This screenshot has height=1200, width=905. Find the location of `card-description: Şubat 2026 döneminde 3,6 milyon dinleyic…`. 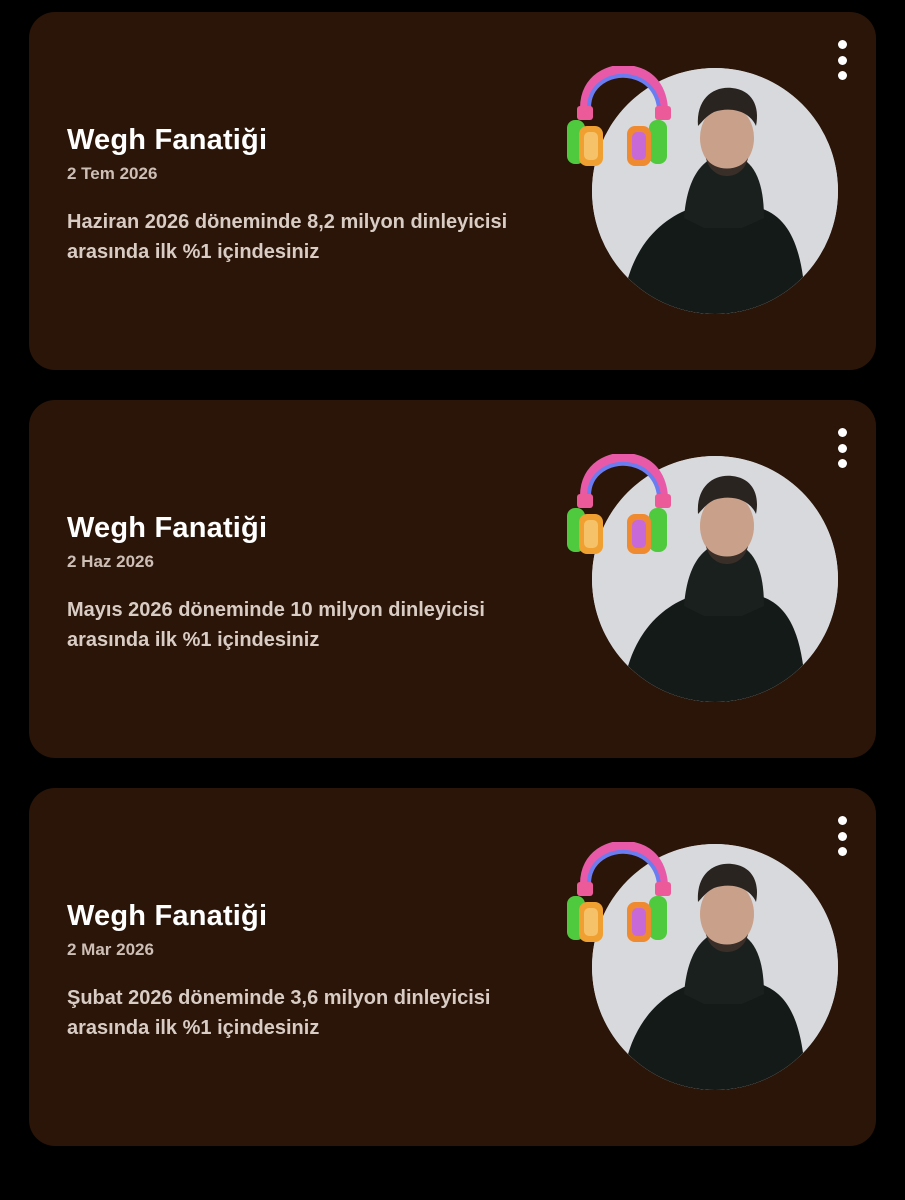

card-description: Şubat 2026 döneminde 3,6 milyon dinleyic… is located at coordinates (279, 1013).